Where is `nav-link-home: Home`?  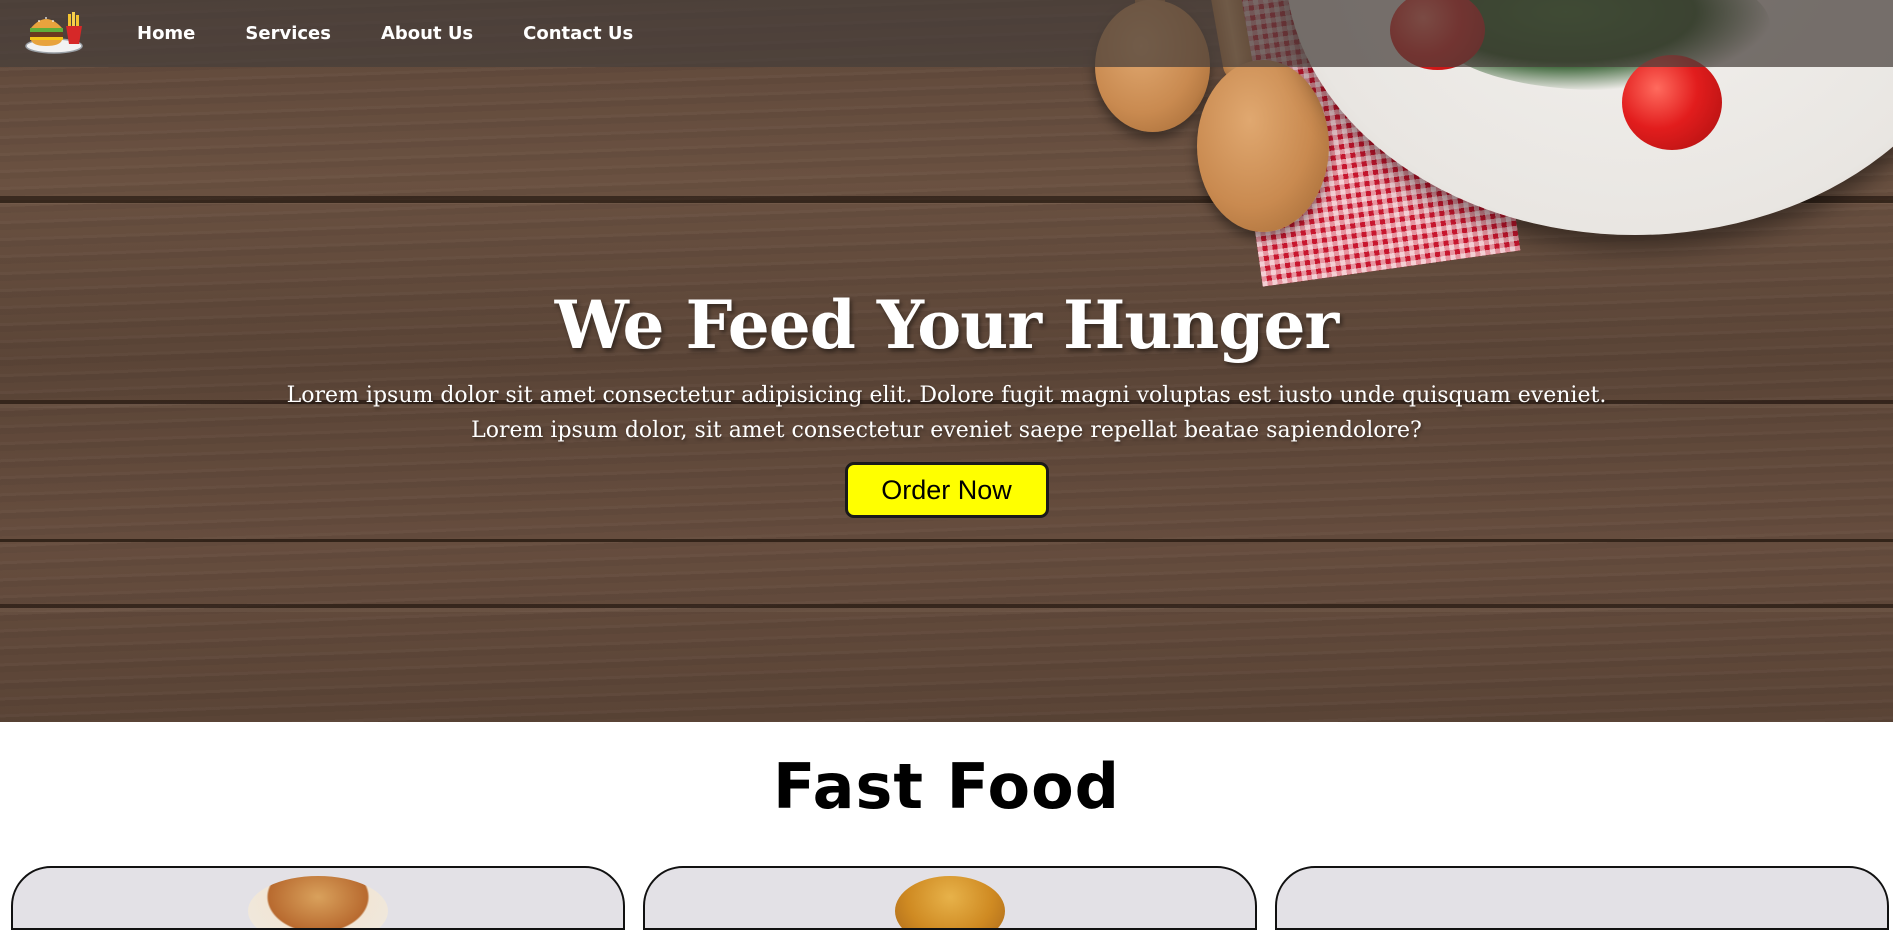
nav-link-home: Home is located at coordinates (166, 33).